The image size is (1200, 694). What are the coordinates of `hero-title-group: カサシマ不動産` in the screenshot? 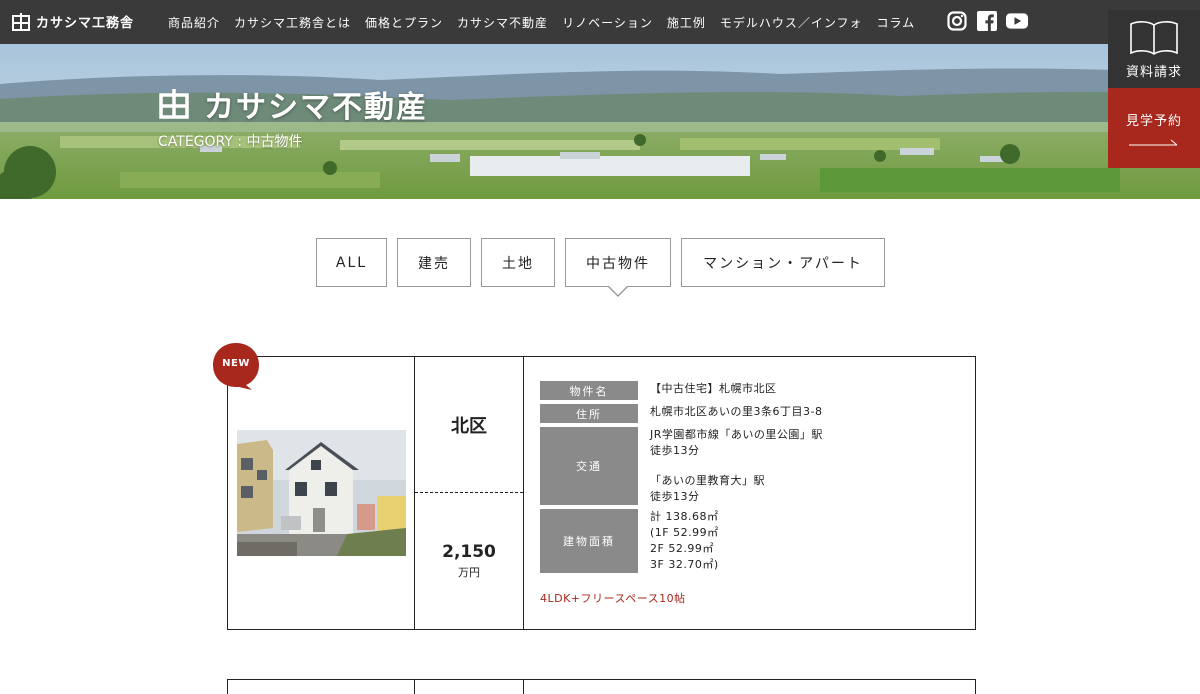 It's located at (293, 104).